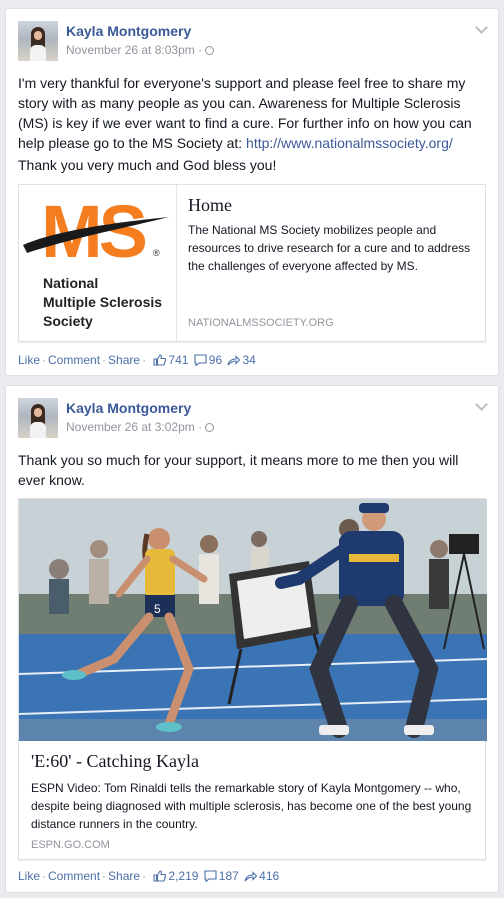 Image resolution: width=504 pixels, height=898 pixels. I want to click on logo-swoosh, so click(96, 235).